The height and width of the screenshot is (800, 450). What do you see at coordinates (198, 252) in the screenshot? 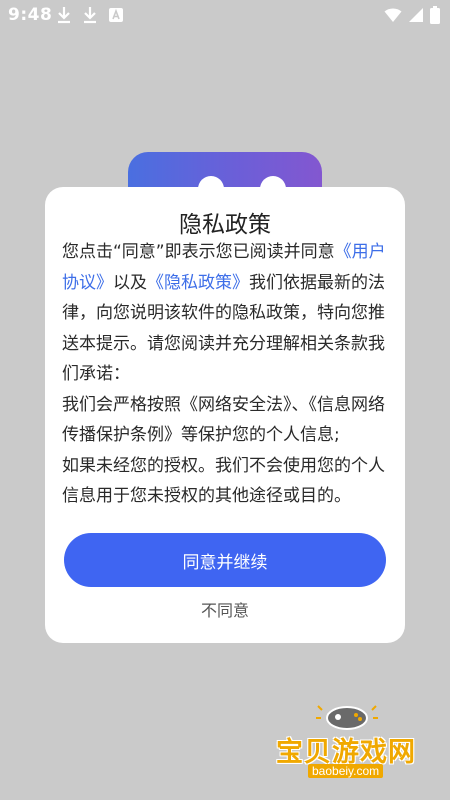
I see `intro-prefix: 您点击“同意”即表示您已阅读并同意` at bounding box center [198, 252].